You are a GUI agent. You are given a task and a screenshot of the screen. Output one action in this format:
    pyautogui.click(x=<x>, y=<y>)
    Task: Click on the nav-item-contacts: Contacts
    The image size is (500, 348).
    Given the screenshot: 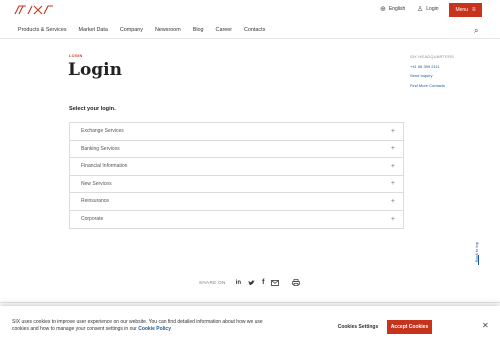 What is the action you would take?
    pyautogui.click(x=254, y=30)
    